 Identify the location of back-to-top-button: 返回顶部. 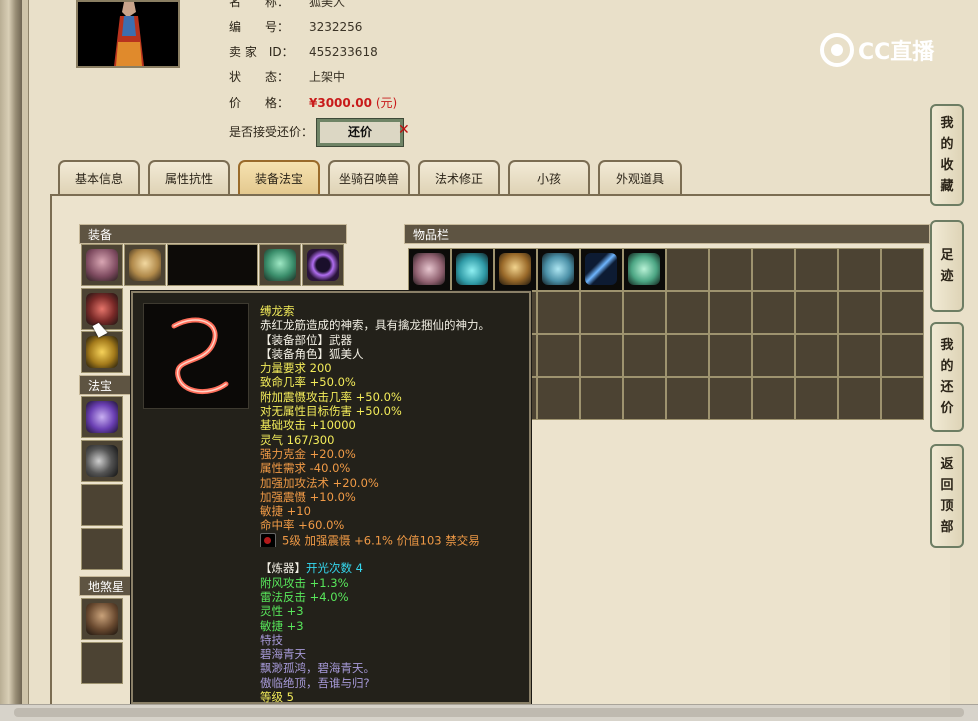
(947, 496).